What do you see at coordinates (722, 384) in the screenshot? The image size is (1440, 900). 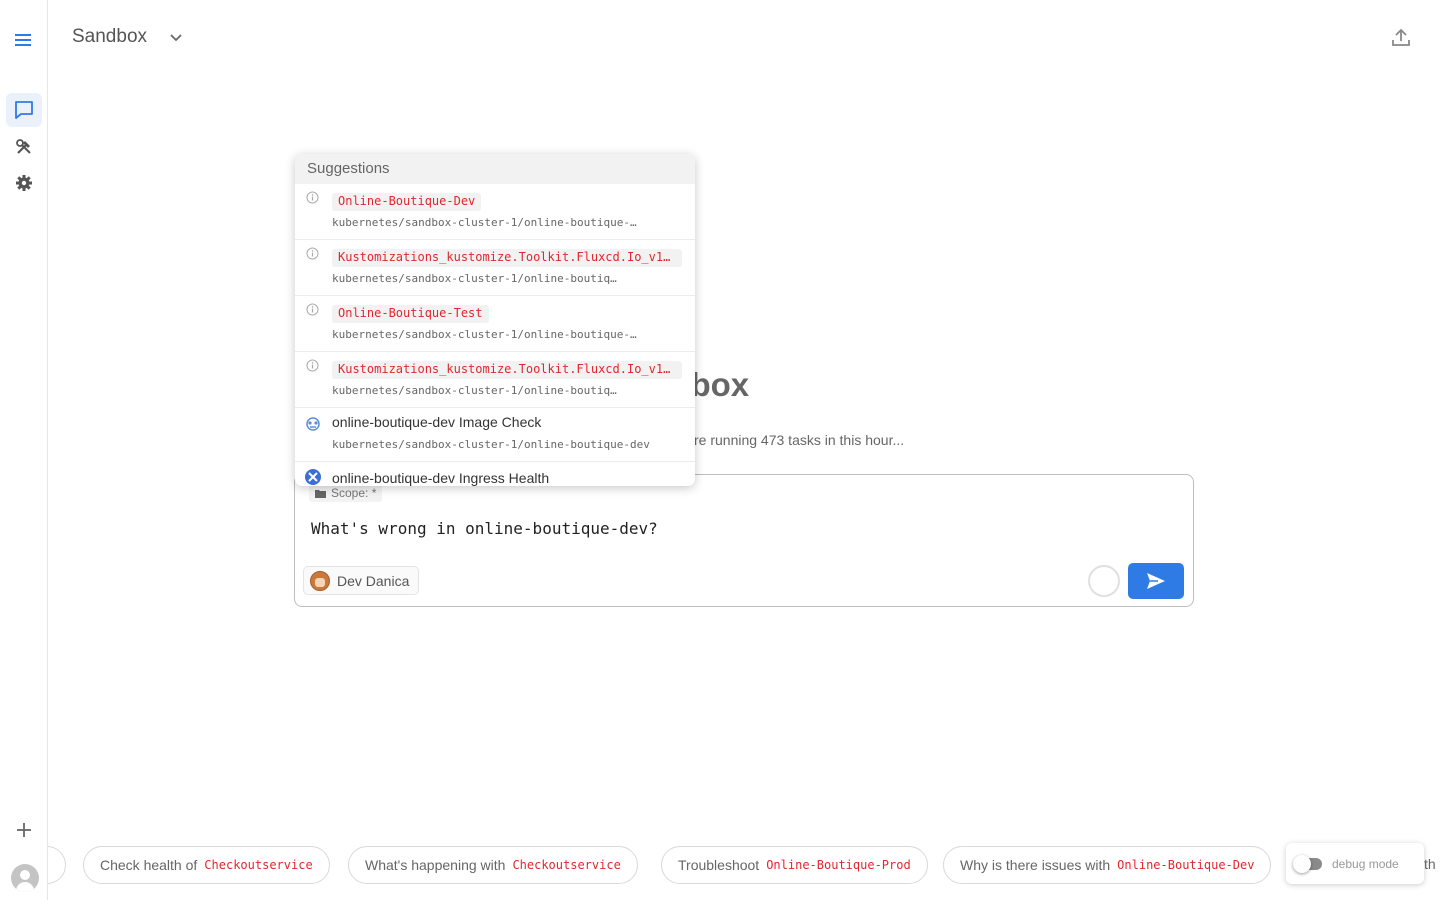 I see `welcome-title: Welcome to Sandbox` at bounding box center [722, 384].